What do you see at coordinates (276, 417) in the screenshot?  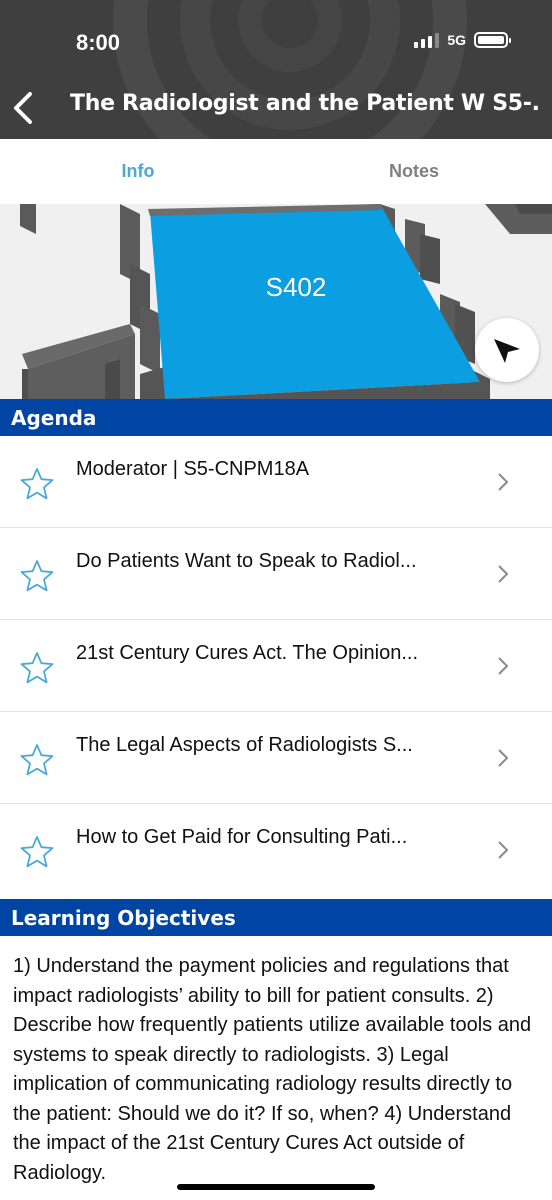 I see `agenda-header: Agenda` at bounding box center [276, 417].